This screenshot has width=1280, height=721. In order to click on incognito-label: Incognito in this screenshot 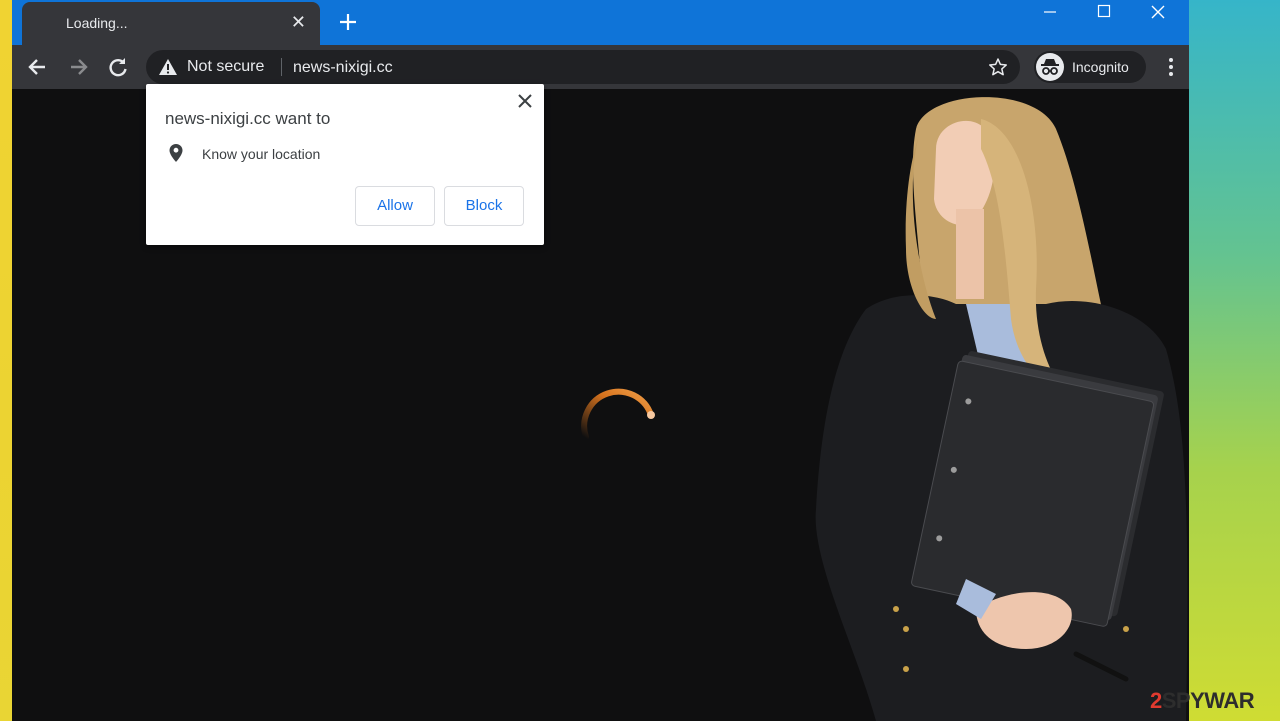, I will do `click(1100, 67)`.